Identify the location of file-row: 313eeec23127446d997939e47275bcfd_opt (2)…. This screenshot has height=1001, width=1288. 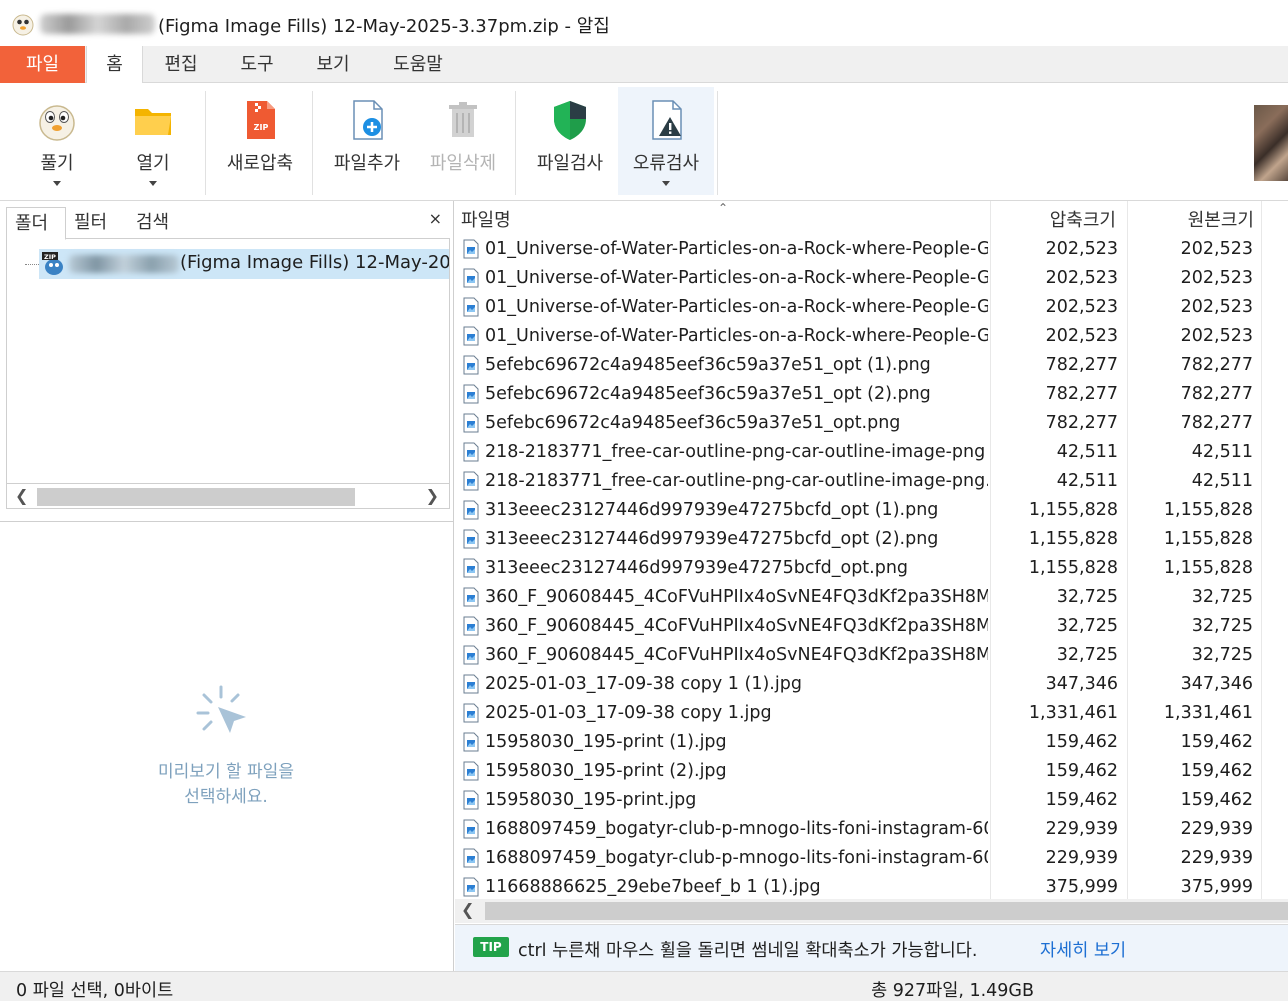
(871, 539).